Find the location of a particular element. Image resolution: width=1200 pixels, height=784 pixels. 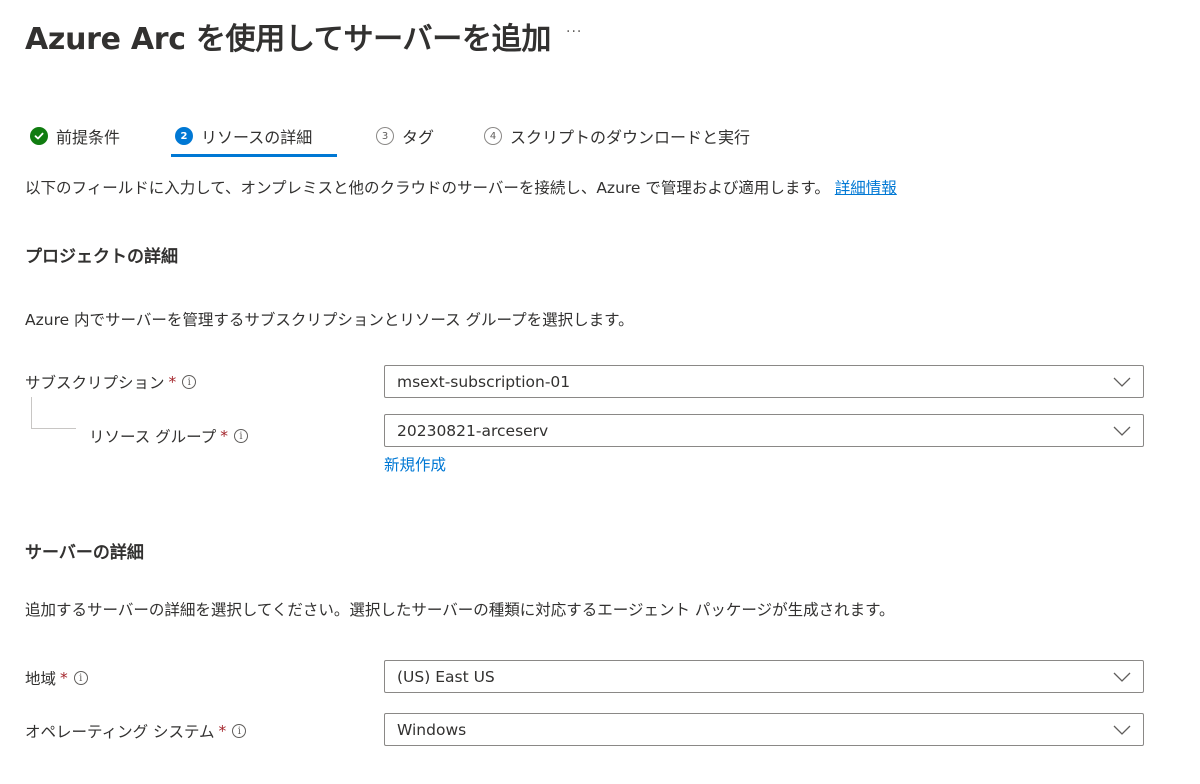

resource-group-dropdown: 20230821-arceserv is located at coordinates (764, 430).